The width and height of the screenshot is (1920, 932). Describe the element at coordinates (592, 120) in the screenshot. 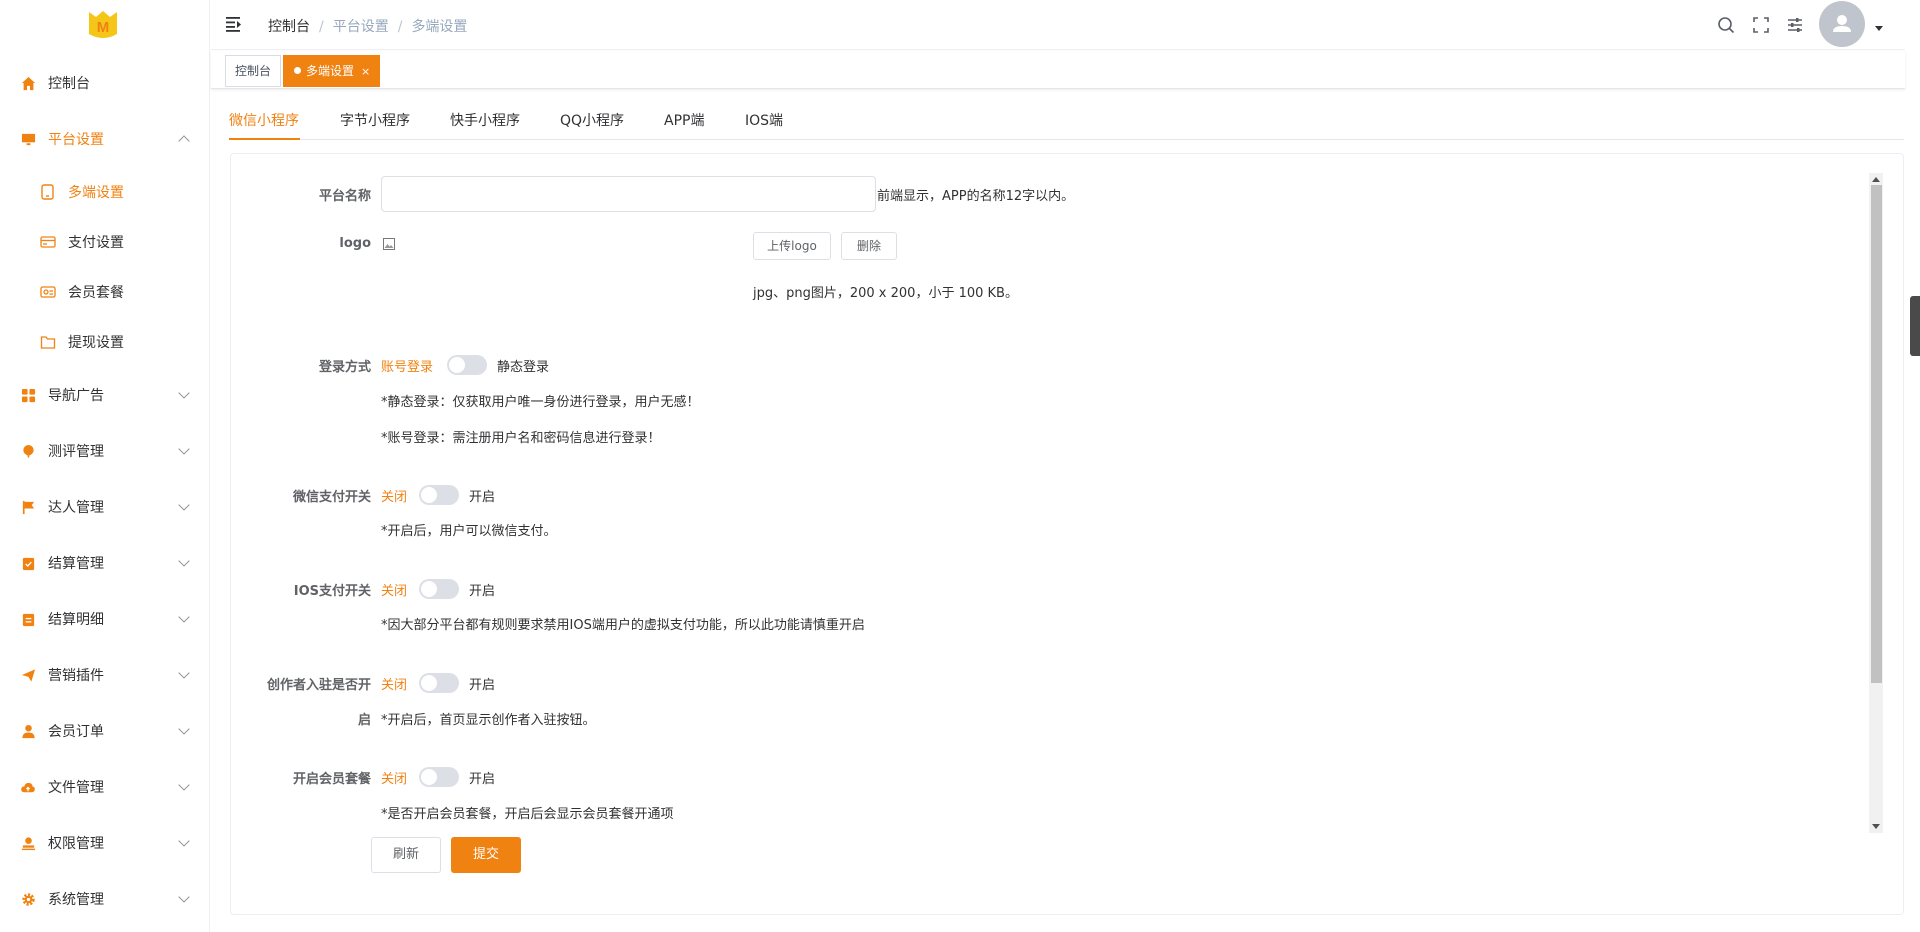

I see `tab-qq: QQ小程序` at that location.